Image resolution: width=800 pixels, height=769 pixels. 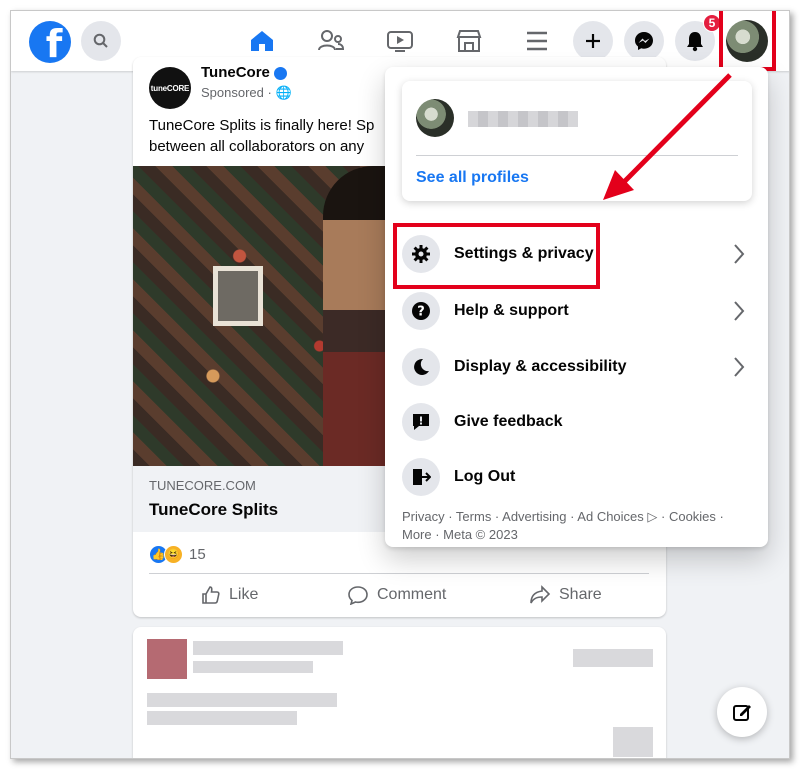 I want to click on like-button: Like, so click(x=229, y=595).